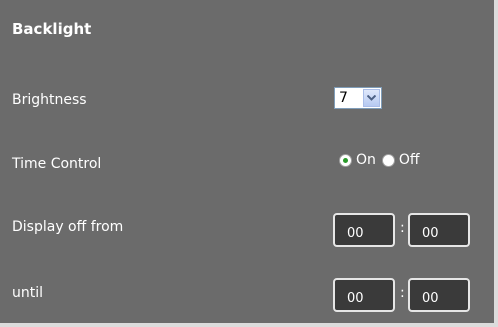 This screenshot has width=498, height=327. What do you see at coordinates (364, 230) in the screenshot?
I see `display-off-from-hour-input: 00` at bounding box center [364, 230].